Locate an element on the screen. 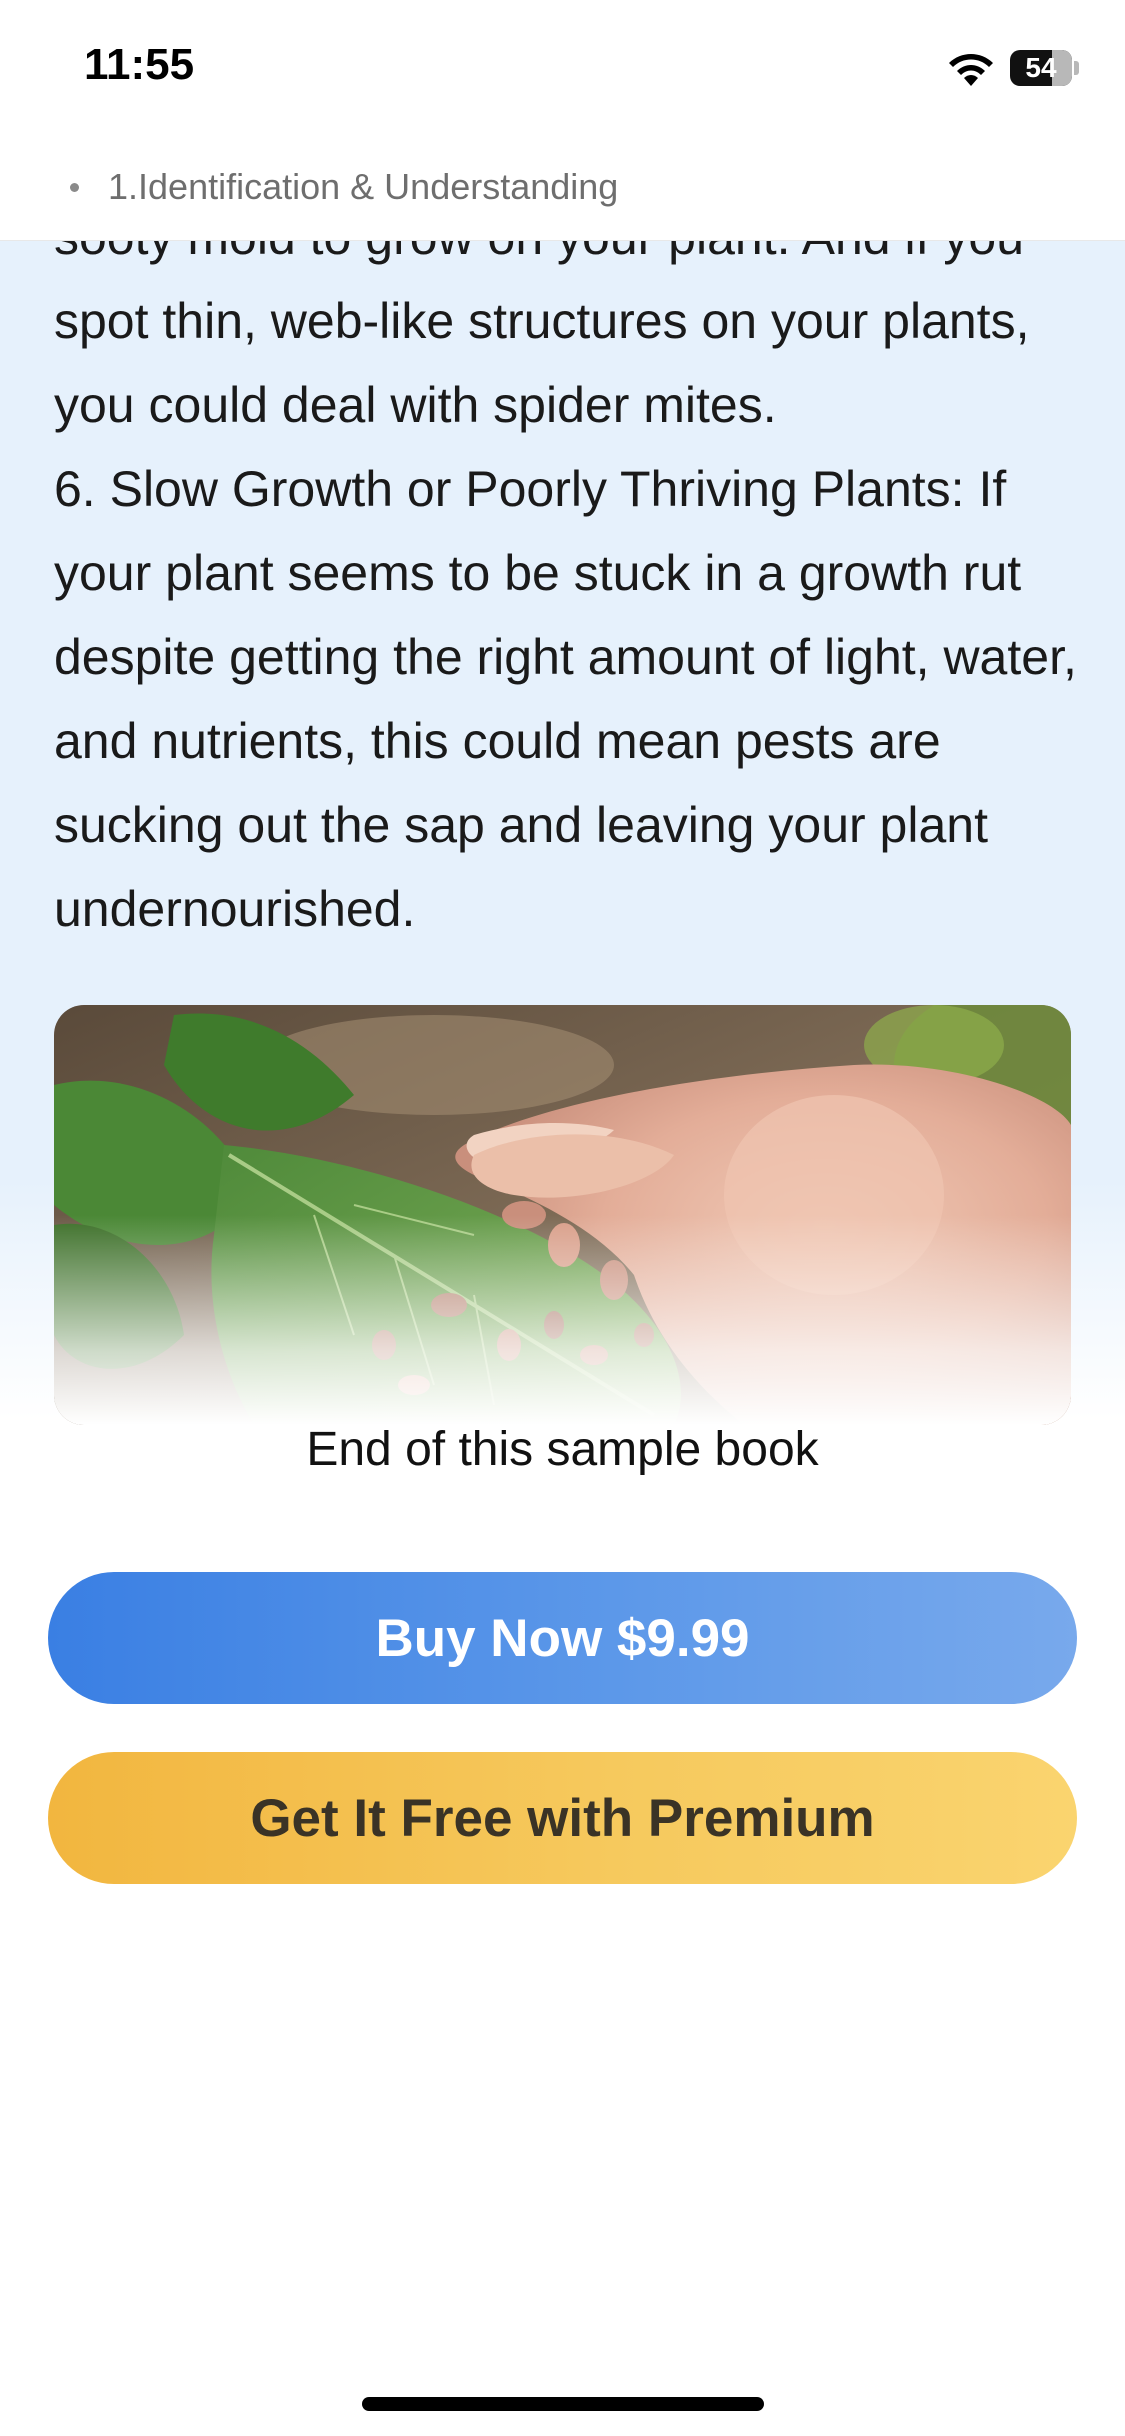  status-bar: 11:55 54 is located at coordinates (562, 70).